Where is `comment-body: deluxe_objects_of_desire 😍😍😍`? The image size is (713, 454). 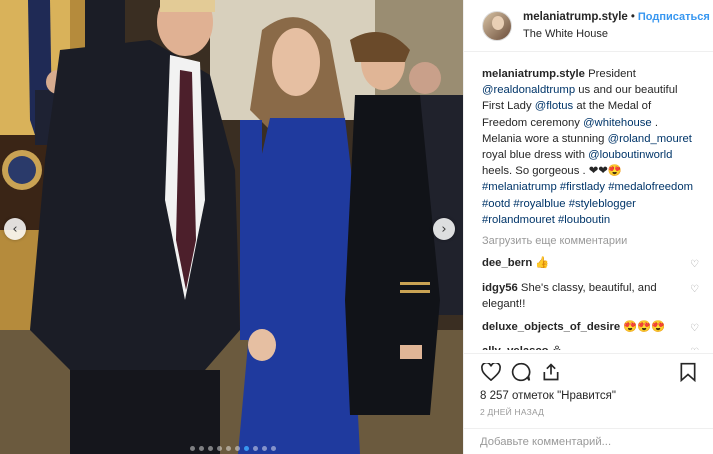
comment-body: deluxe_objects_of_desire 😍😍😍 is located at coordinates (580, 327).